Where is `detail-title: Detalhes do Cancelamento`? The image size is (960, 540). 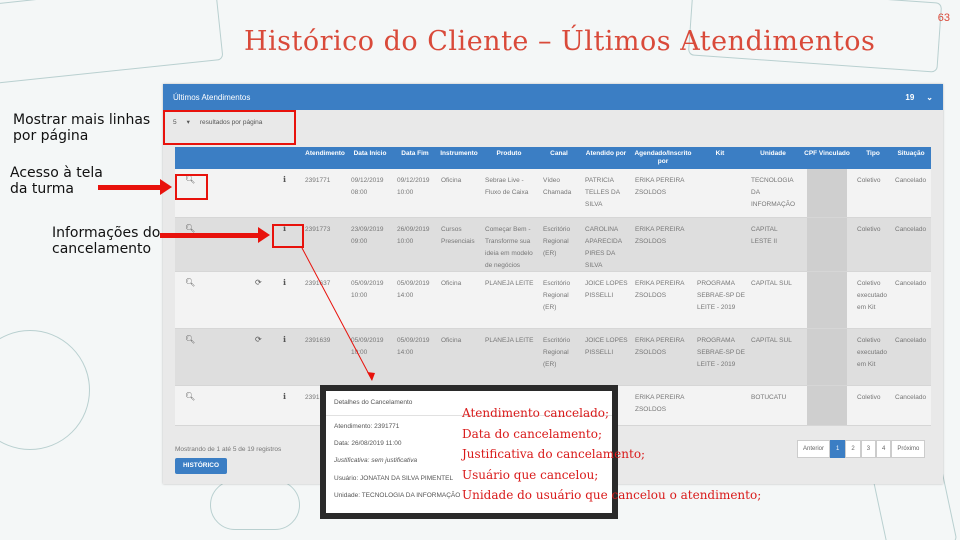
detail-title: Detalhes do Cancelamento is located at coordinates (373, 402).